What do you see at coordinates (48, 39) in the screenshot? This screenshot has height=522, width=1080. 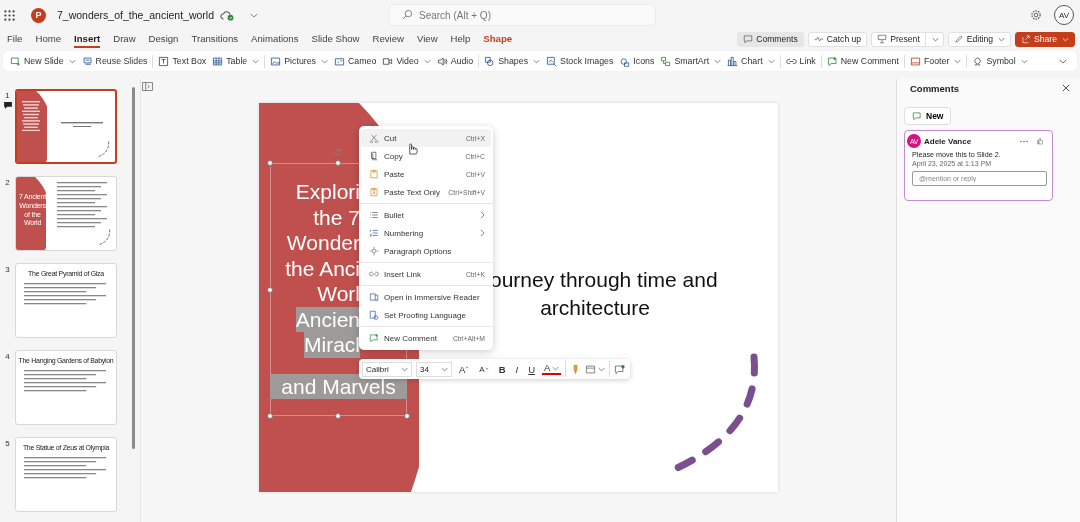 I see `ribbon-tab: Home` at bounding box center [48, 39].